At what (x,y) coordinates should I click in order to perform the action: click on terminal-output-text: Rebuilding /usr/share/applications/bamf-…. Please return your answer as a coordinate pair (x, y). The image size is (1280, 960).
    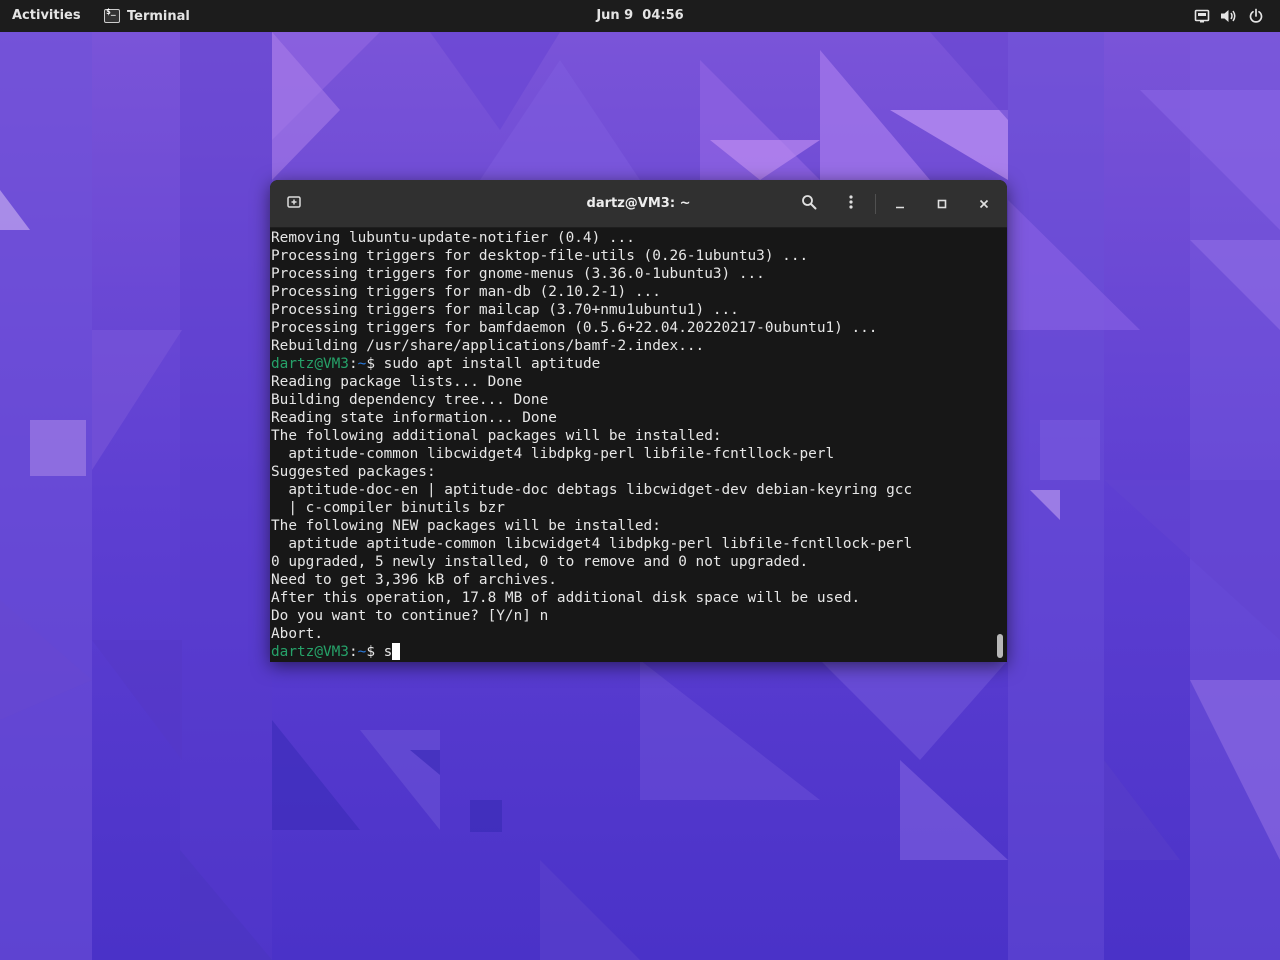
    Looking at the image, I should click on (488, 346).